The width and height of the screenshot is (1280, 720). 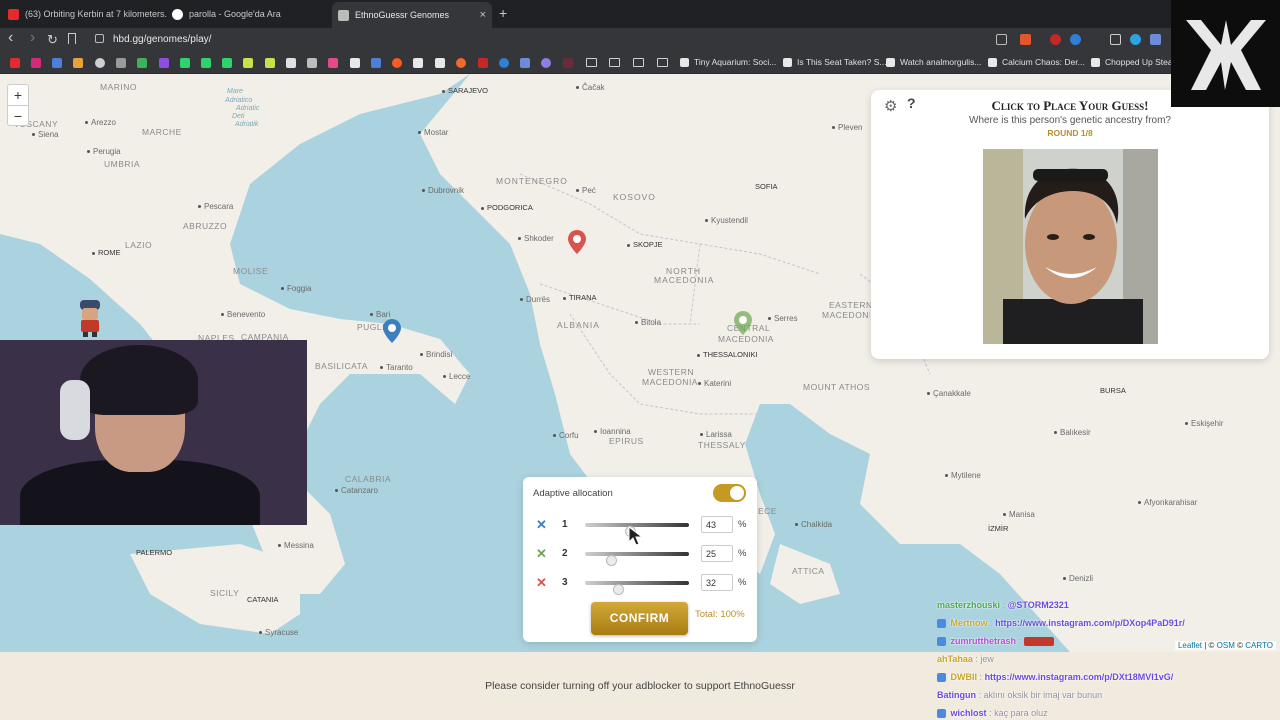 What do you see at coordinates (729, 493) in the screenshot?
I see `adaptive-allocation-toggle` at bounding box center [729, 493].